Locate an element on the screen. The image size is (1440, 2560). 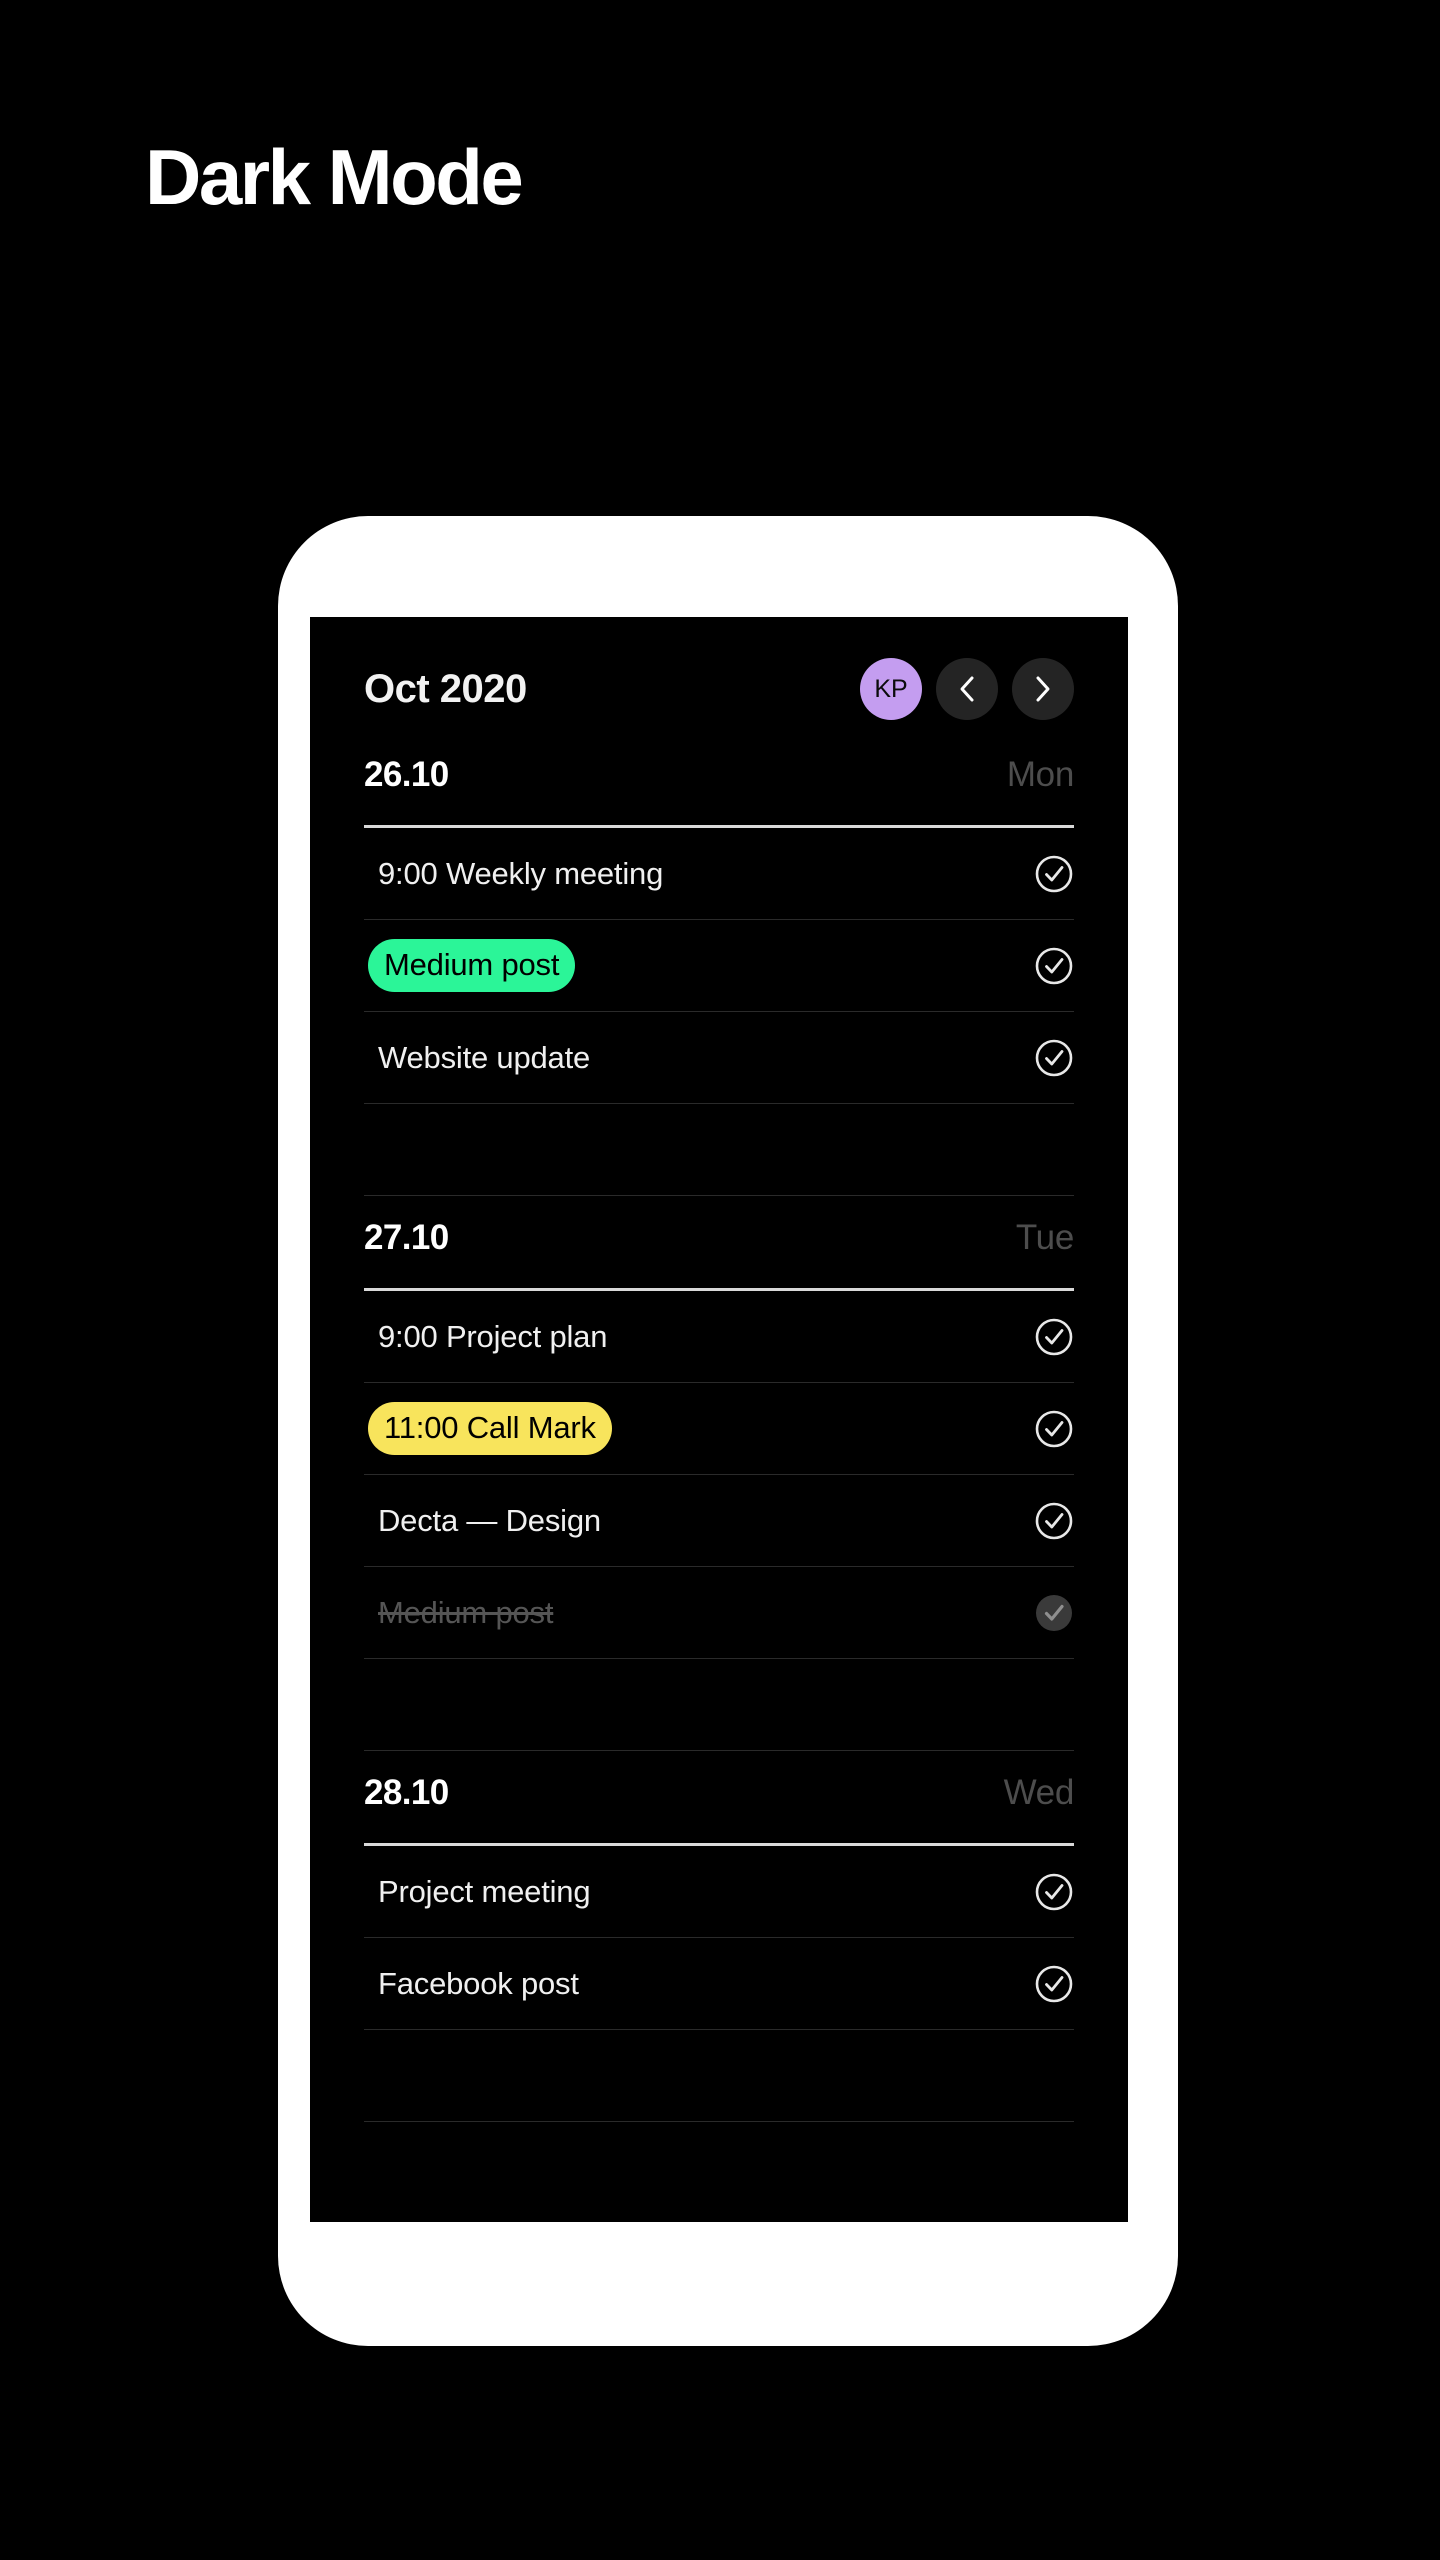
task-row: Project meeting is located at coordinates (719, 1892).